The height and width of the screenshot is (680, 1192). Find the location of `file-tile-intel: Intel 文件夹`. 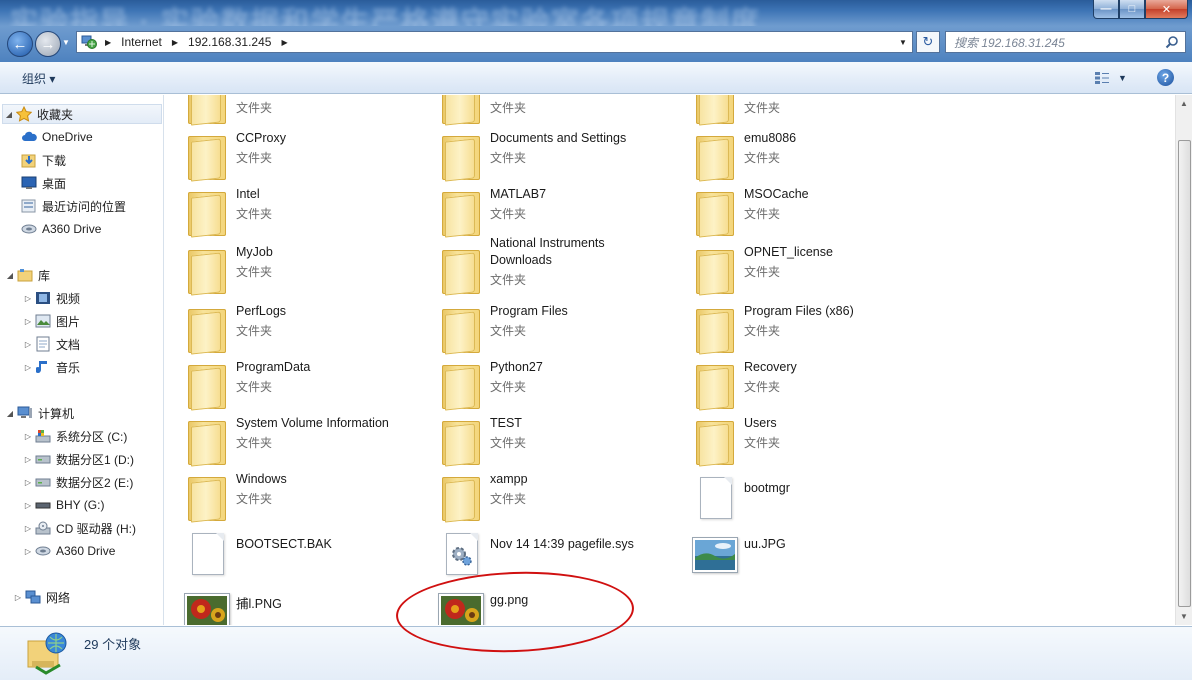

file-tile-intel: Intel 文件夹 is located at coordinates (292, 210).